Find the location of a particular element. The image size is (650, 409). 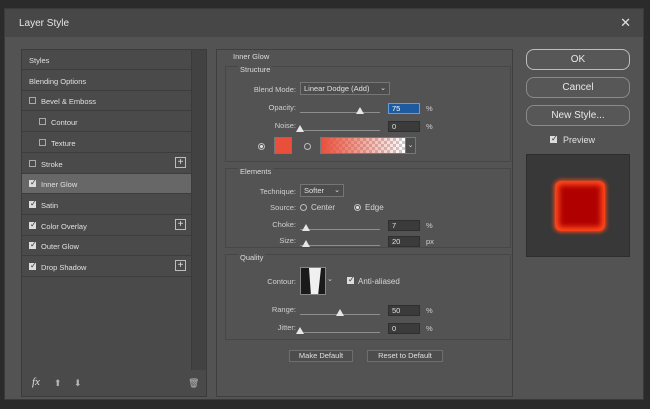

fx-icon: fx is located at coordinates (36, 382).